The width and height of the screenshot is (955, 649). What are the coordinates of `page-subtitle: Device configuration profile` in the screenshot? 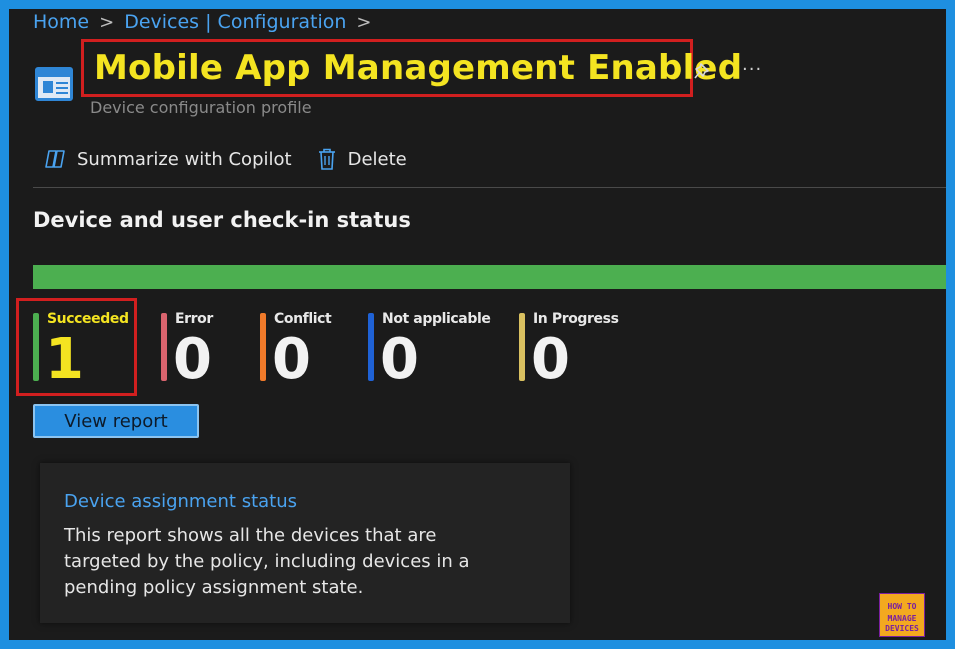 It's located at (201, 107).